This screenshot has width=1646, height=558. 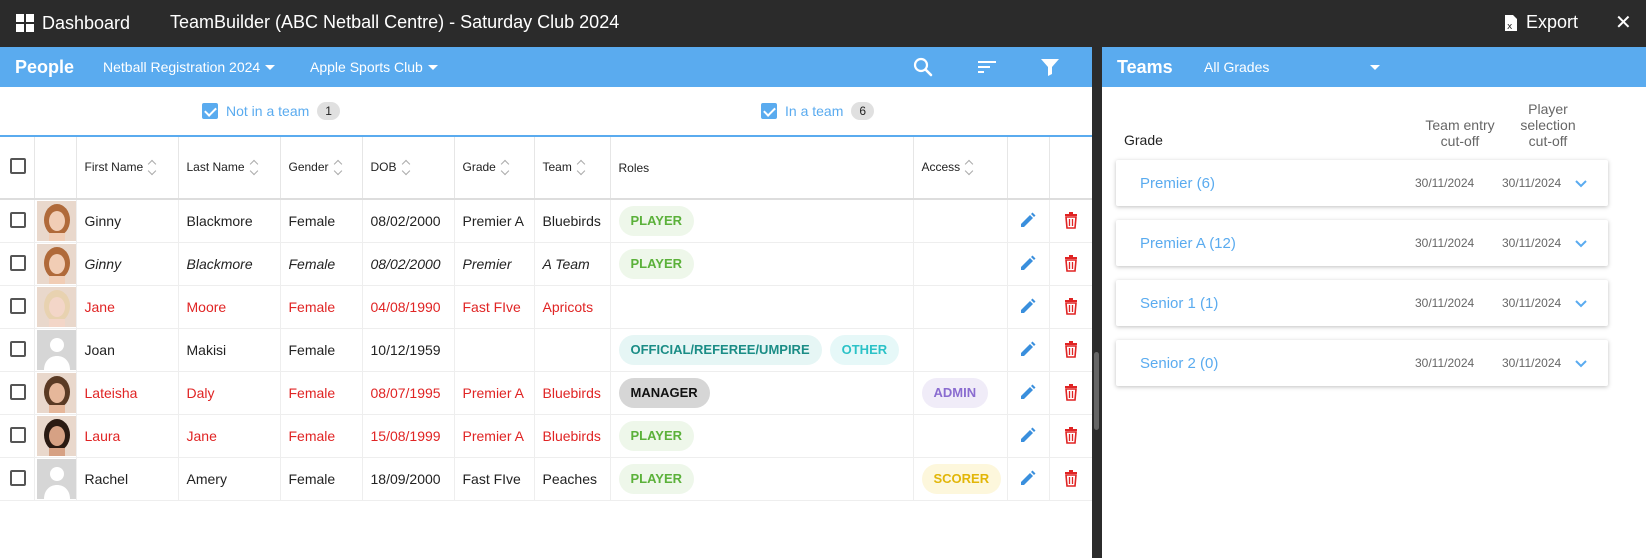 What do you see at coordinates (18, 166) in the screenshot?
I see `select-all-checkbox` at bounding box center [18, 166].